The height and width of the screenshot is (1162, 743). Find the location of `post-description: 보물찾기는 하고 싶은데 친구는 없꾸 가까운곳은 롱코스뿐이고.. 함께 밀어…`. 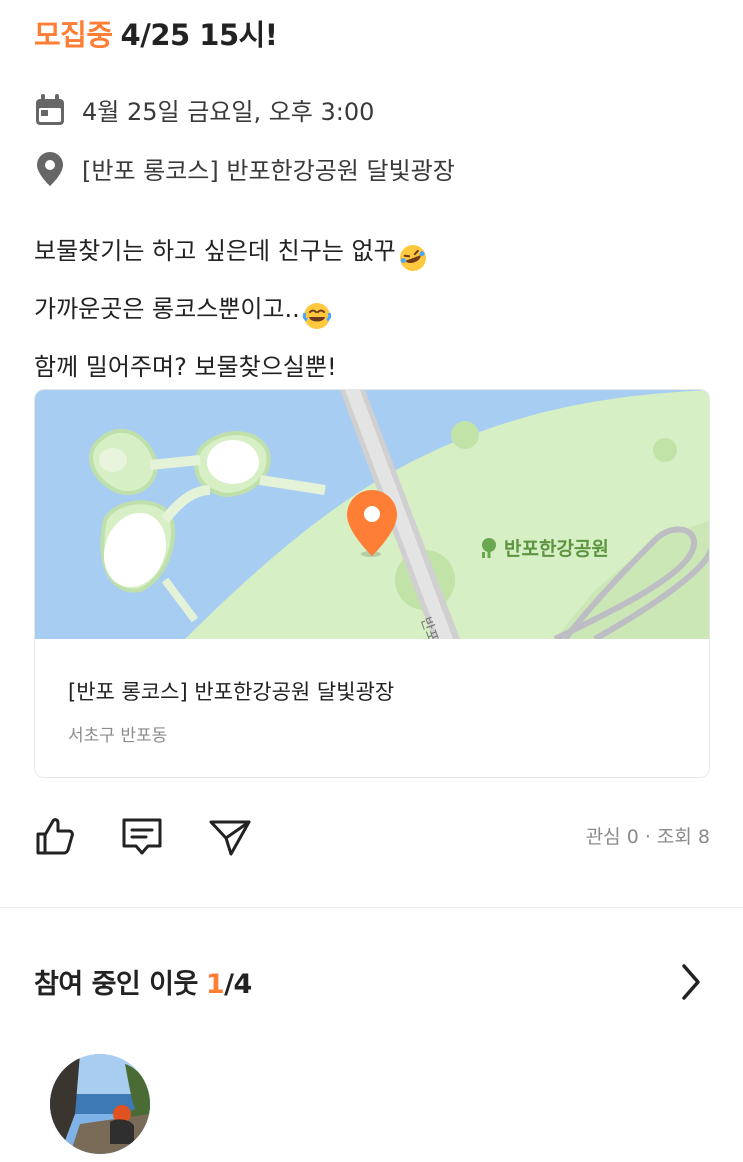

post-description: 보물찾기는 하고 싶은데 친구는 없꾸 가까운곳은 롱코스뿐이고.. 함께 밀어… is located at coordinates (231, 309).